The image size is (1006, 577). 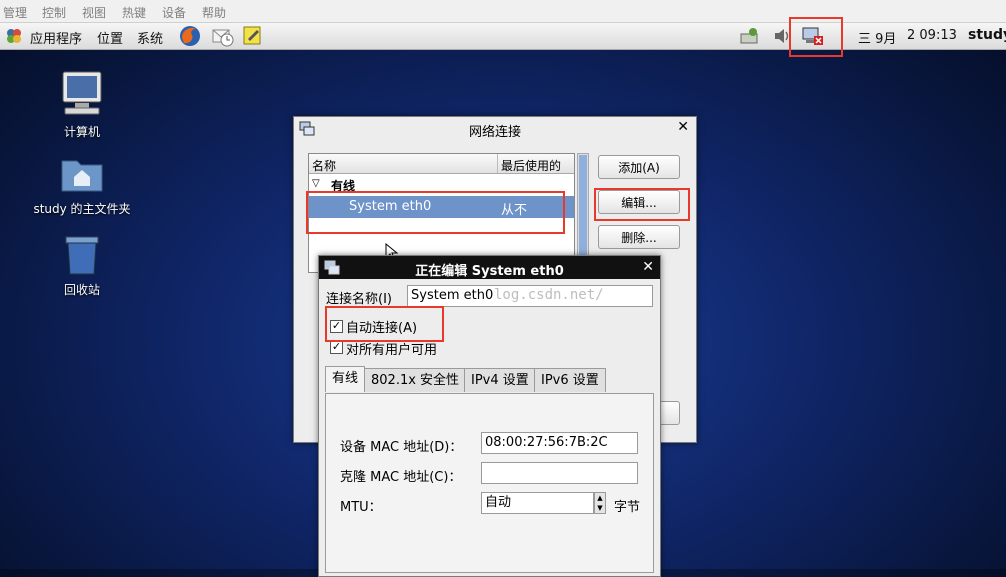 What do you see at coordinates (489, 271) in the screenshot?
I see `dialog-title: 正在编辑 System eth0` at bounding box center [489, 271].